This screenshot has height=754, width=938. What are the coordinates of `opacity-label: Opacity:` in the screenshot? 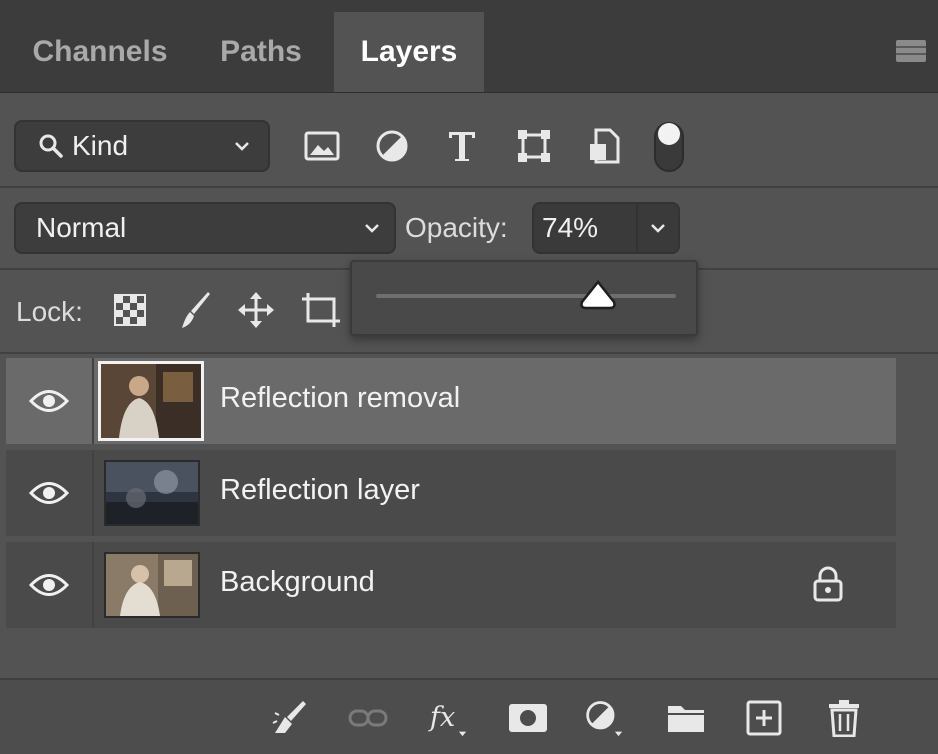 It's located at (456, 227).